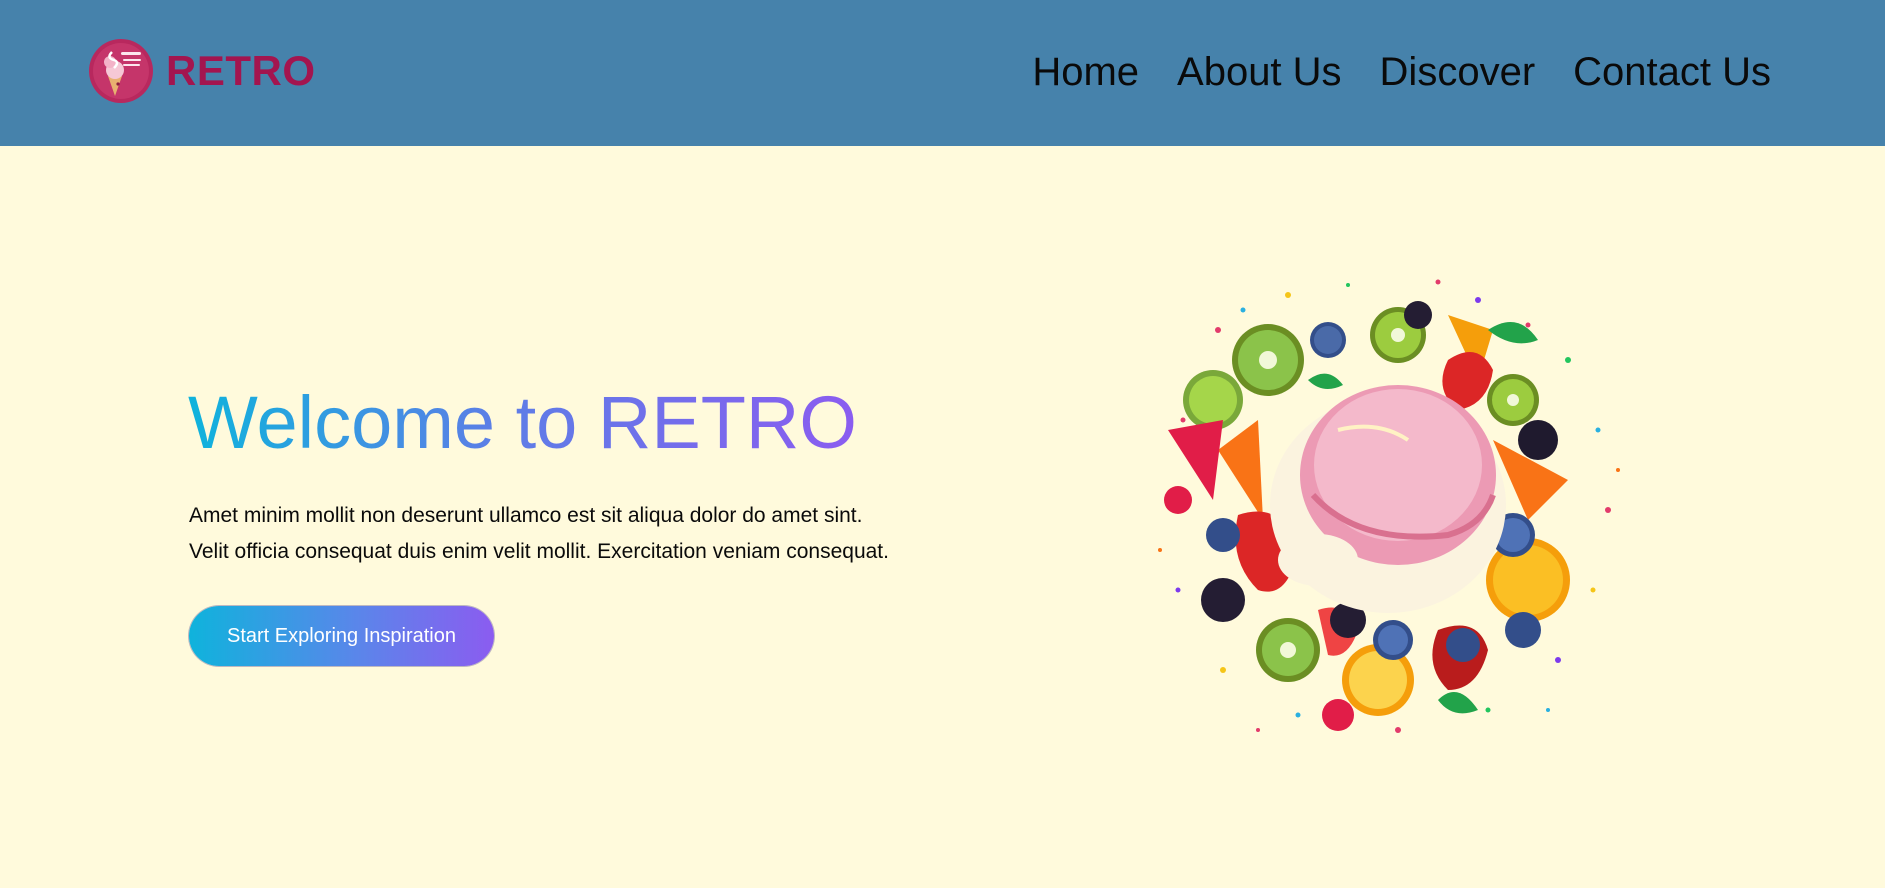 This screenshot has width=1885, height=888. Describe the element at coordinates (1259, 72) in the screenshot. I see `nav-about-us: About Us` at that location.